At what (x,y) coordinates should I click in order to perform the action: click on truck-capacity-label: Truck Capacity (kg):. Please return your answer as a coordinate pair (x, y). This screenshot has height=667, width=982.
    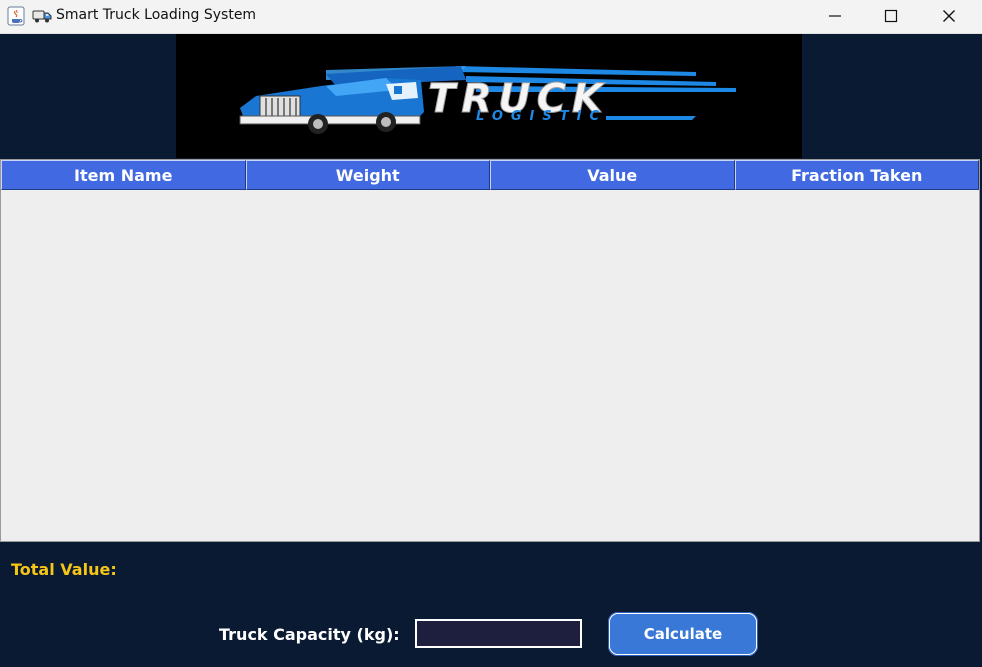
    Looking at the image, I should click on (309, 634).